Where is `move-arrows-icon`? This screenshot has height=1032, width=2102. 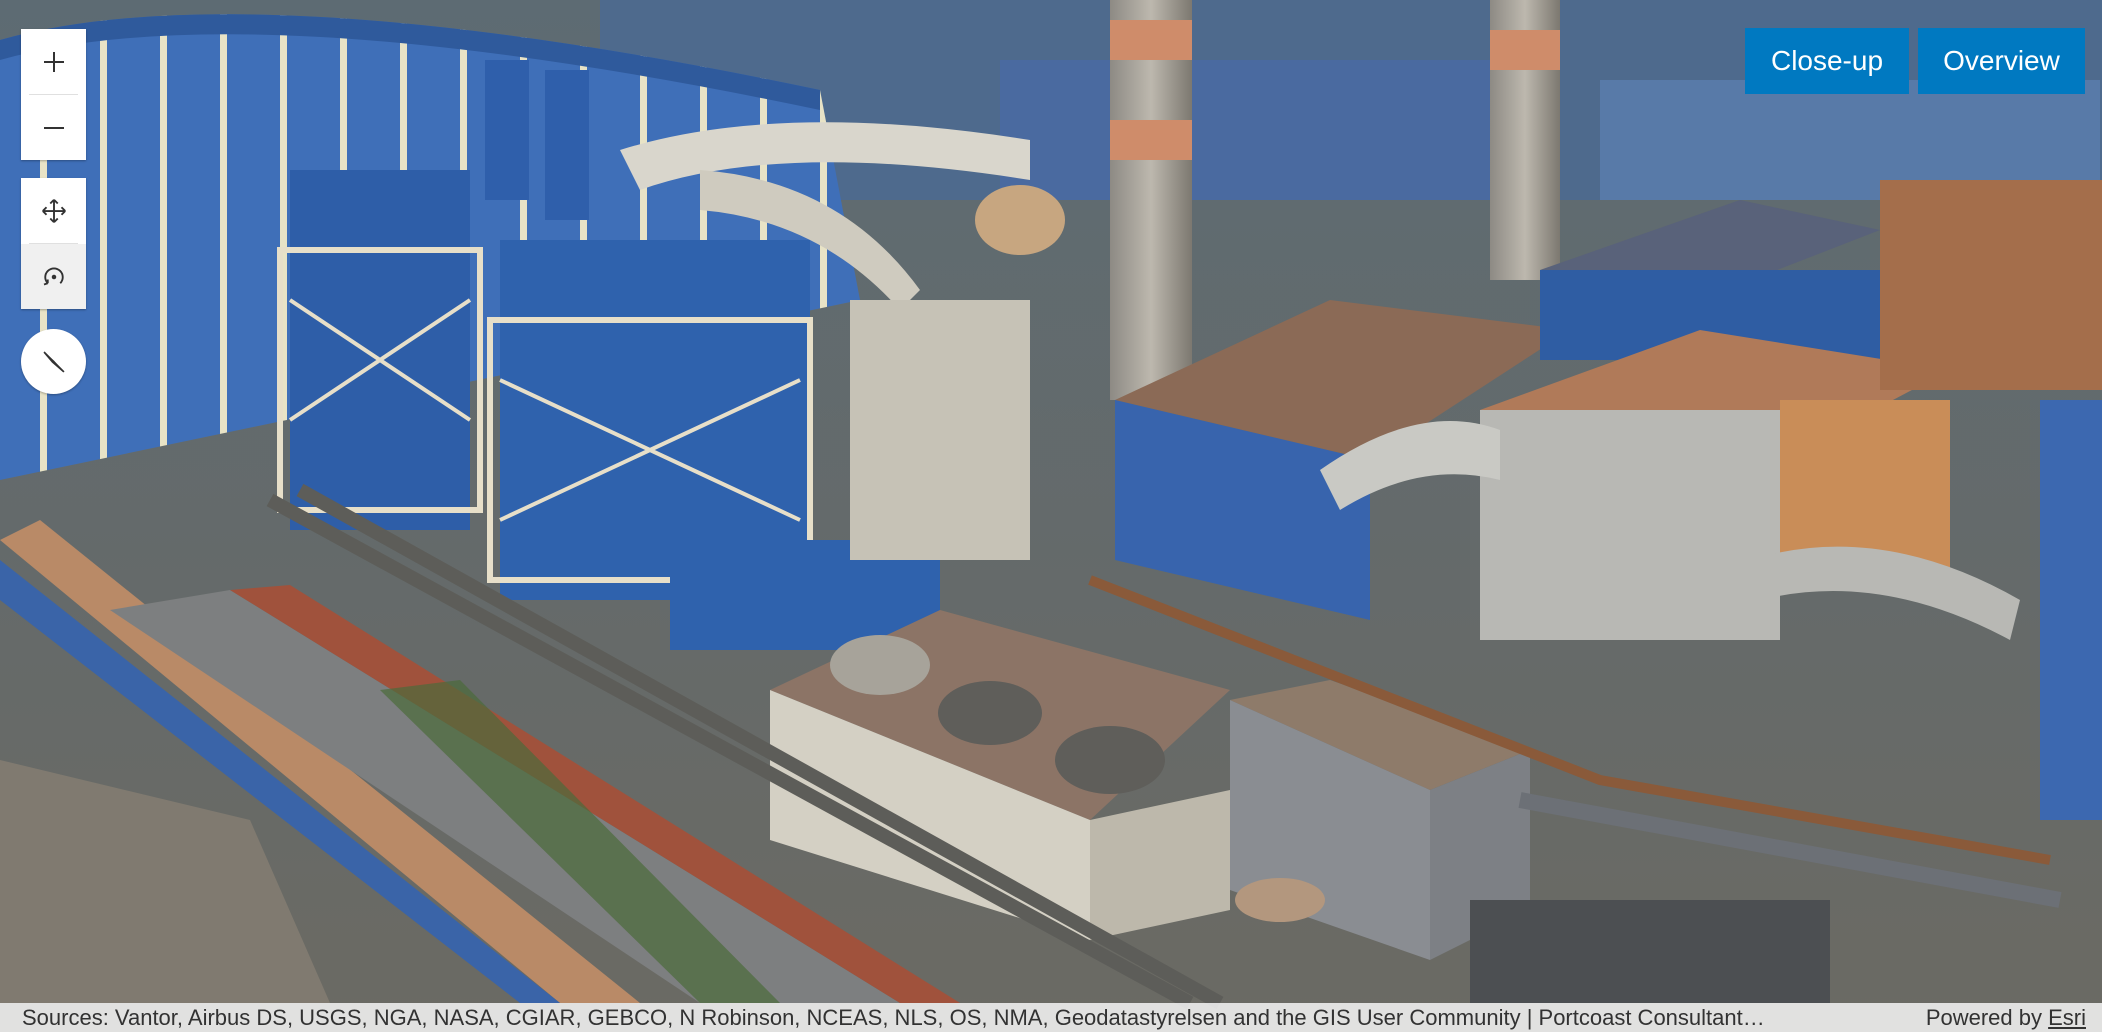 move-arrows-icon is located at coordinates (53, 210).